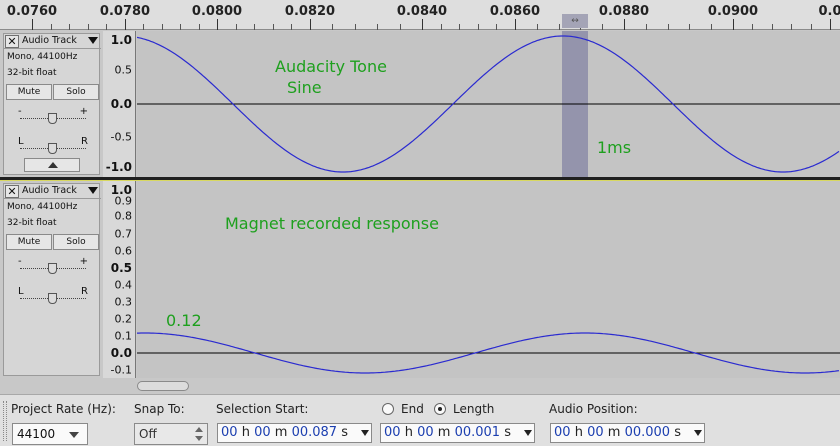 This screenshot has height=446, width=840. I want to click on audio-position-time: 00 h 00 m 00.000 s, so click(627, 433).